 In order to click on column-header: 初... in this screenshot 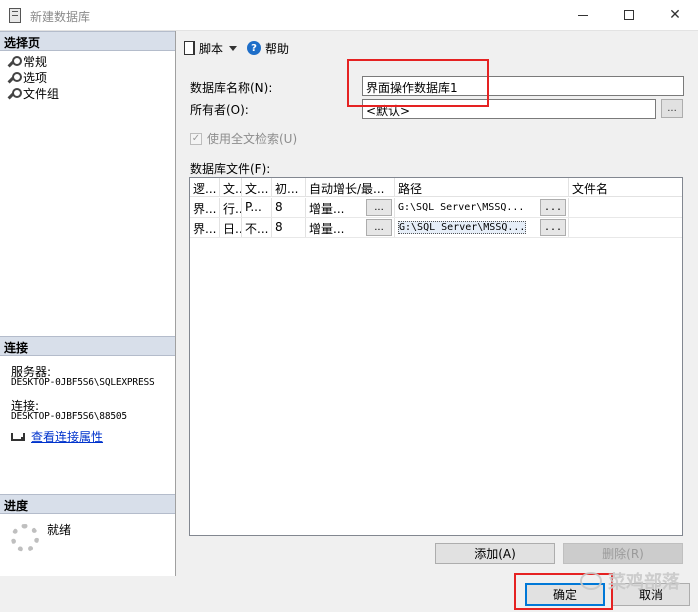, I will do `click(289, 187)`.